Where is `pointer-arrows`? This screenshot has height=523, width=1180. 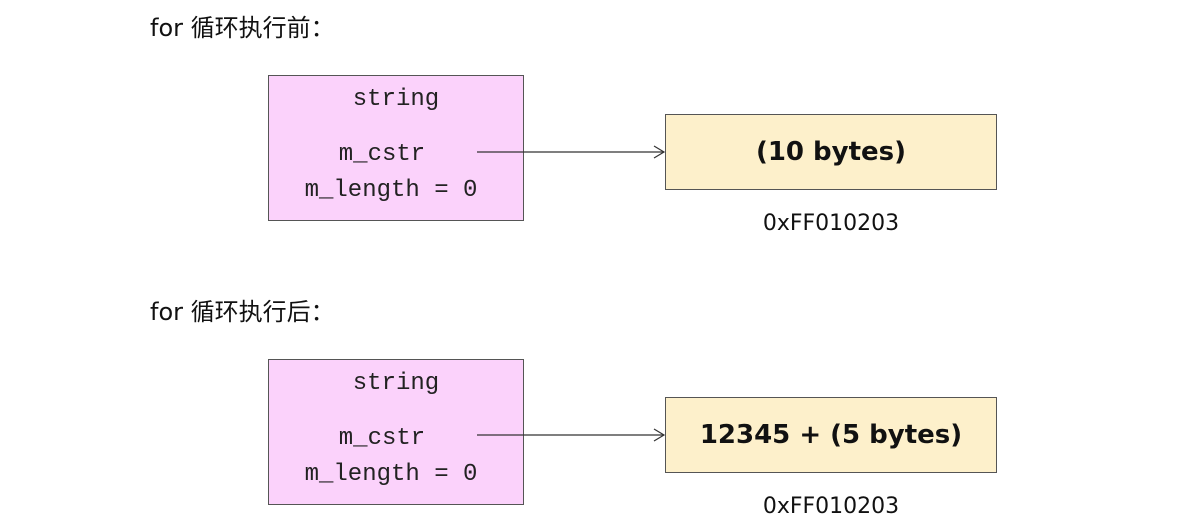 pointer-arrows is located at coordinates (571, 293).